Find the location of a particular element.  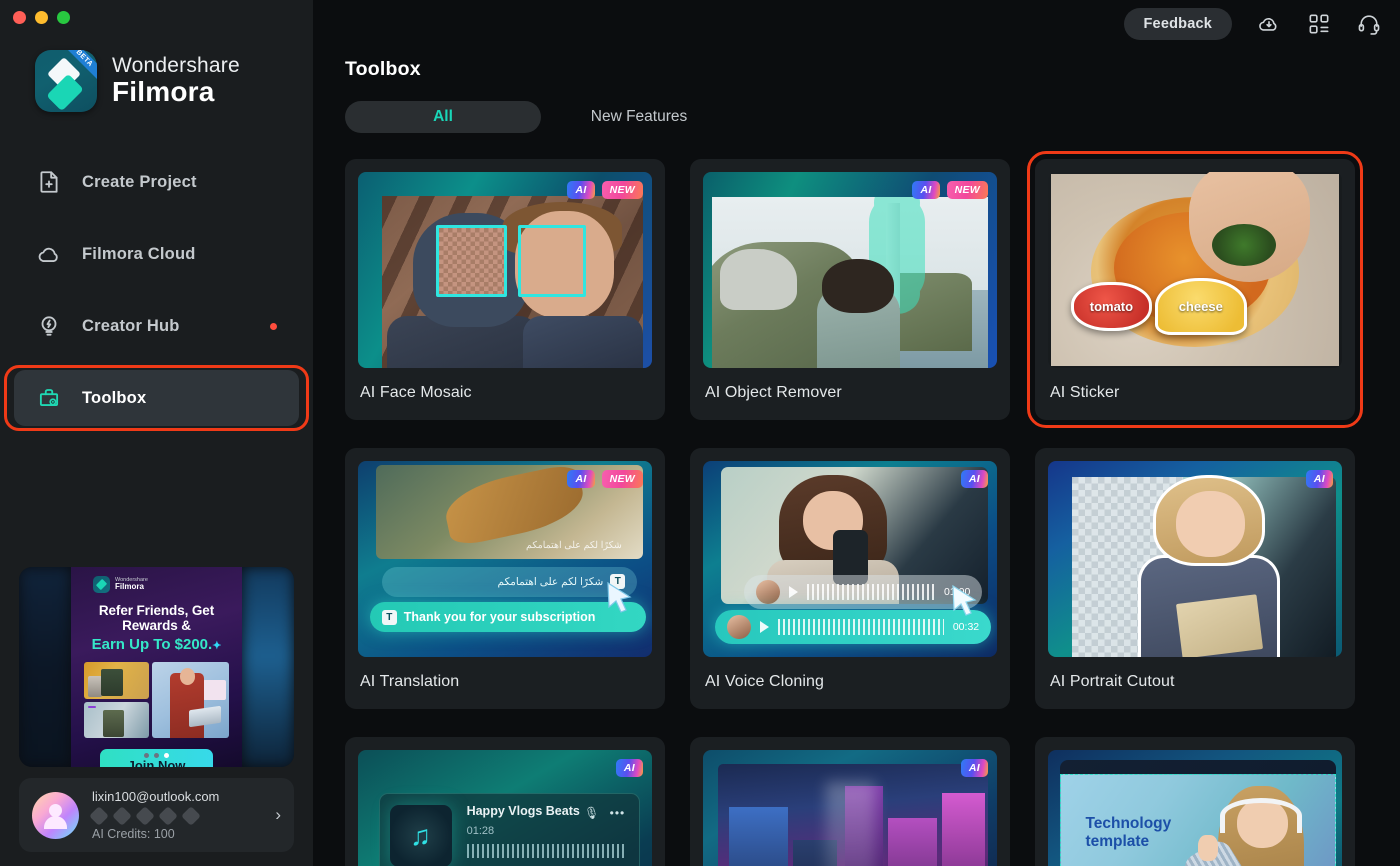

tool-card-ai-face-mosaic: AI NEW AI Face Mosaic is located at coordinates (505, 289).